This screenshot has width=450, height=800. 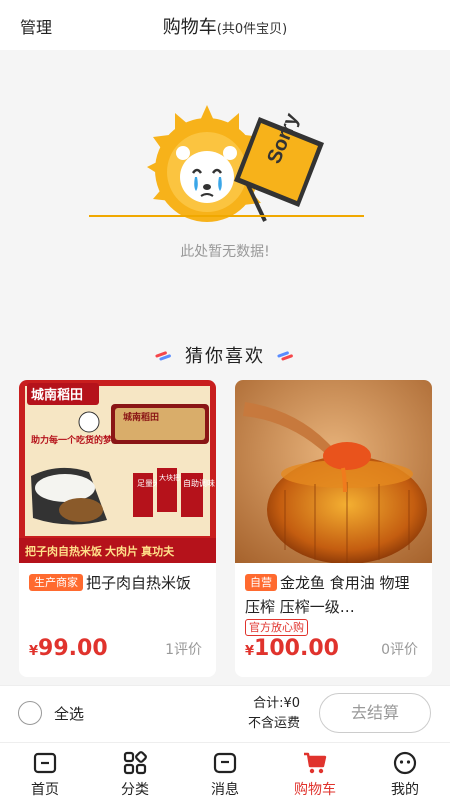 I want to click on total-line: 合计:¥0, so click(x=274, y=704).